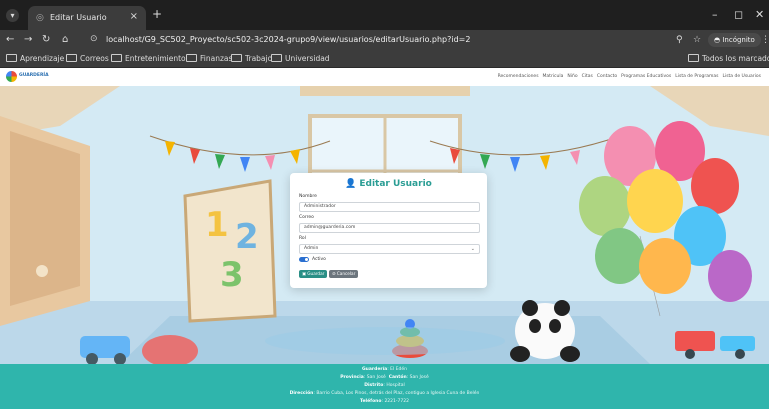 This screenshot has height=409, width=769. Describe the element at coordinates (419, 377) in the screenshot. I see `footer-canton-value: San José` at that location.